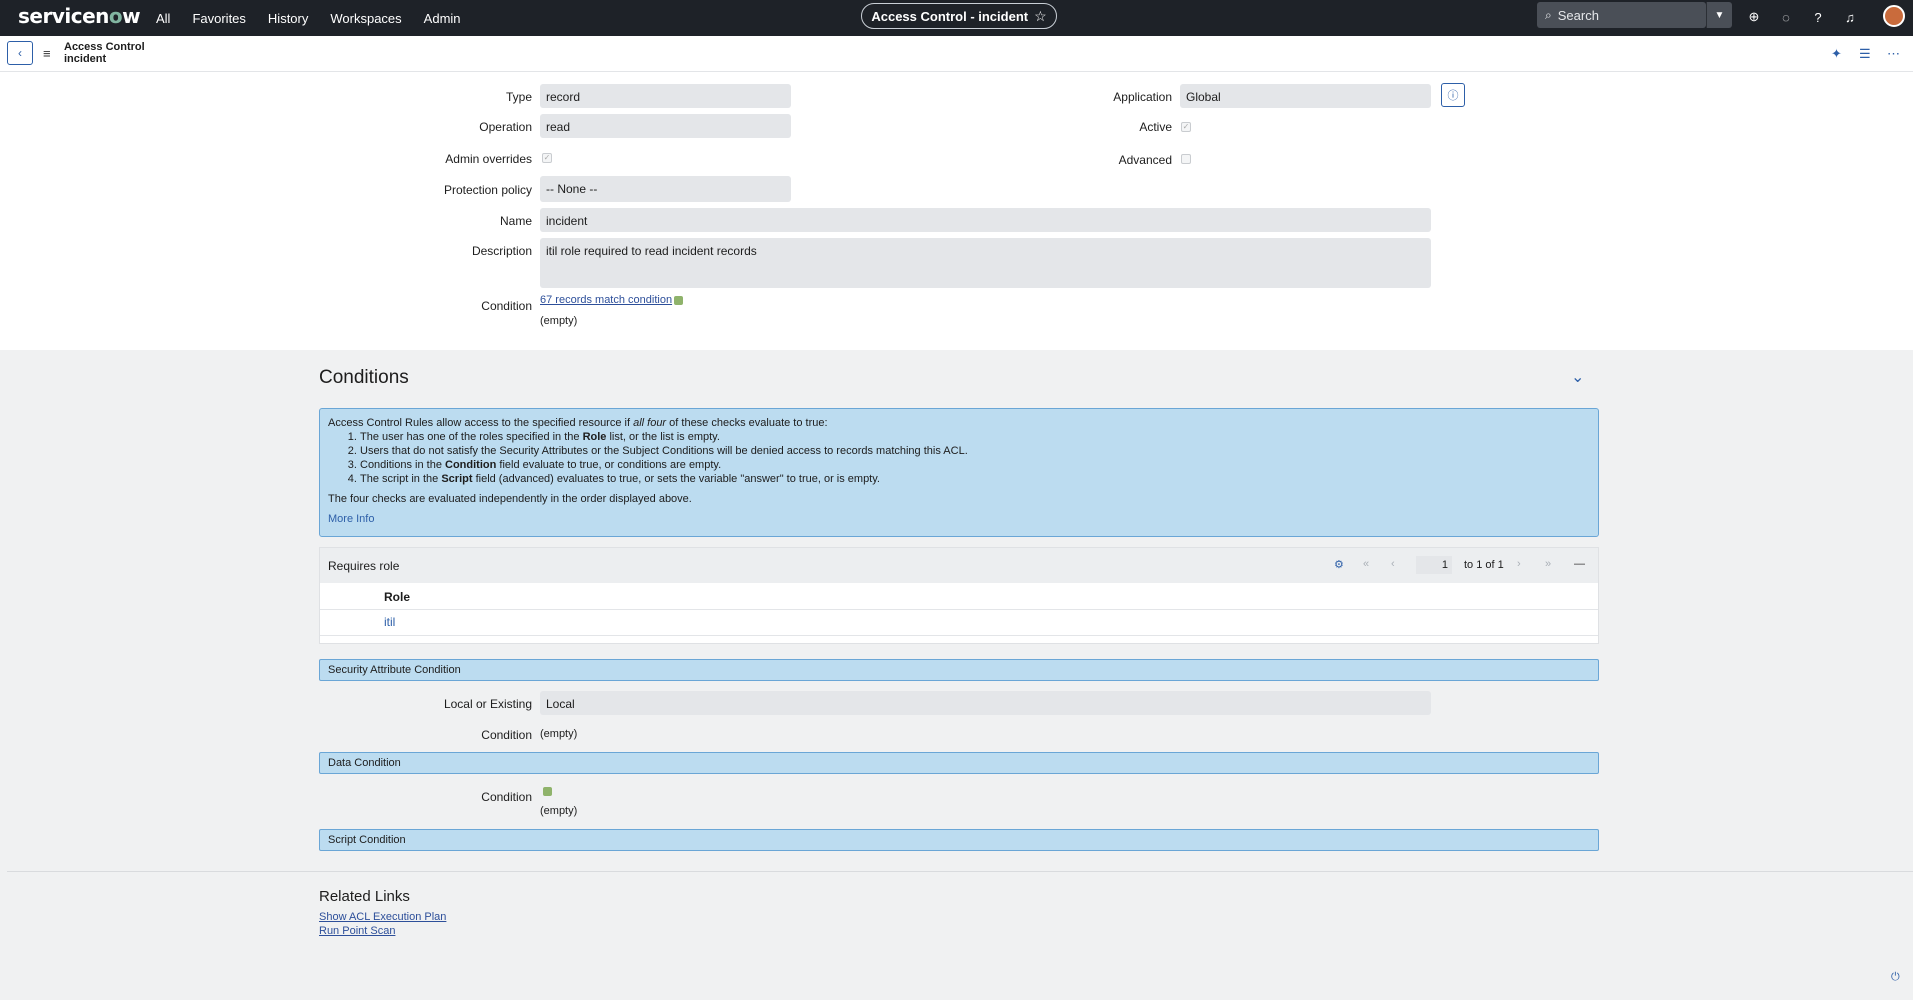 The height and width of the screenshot is (1000, 1913). What do you see at coordinates (959, 840) in the screenshot?
I see `script-condition-bar: Script Condition` at bounding box center [959, 840].